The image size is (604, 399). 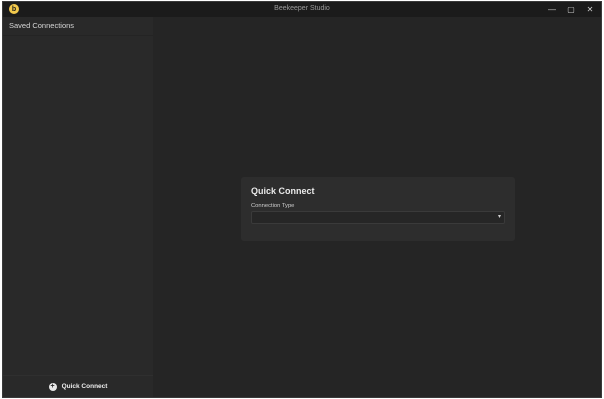 I want to click on maximize-icon: ▢, so click(x=571, y=9).